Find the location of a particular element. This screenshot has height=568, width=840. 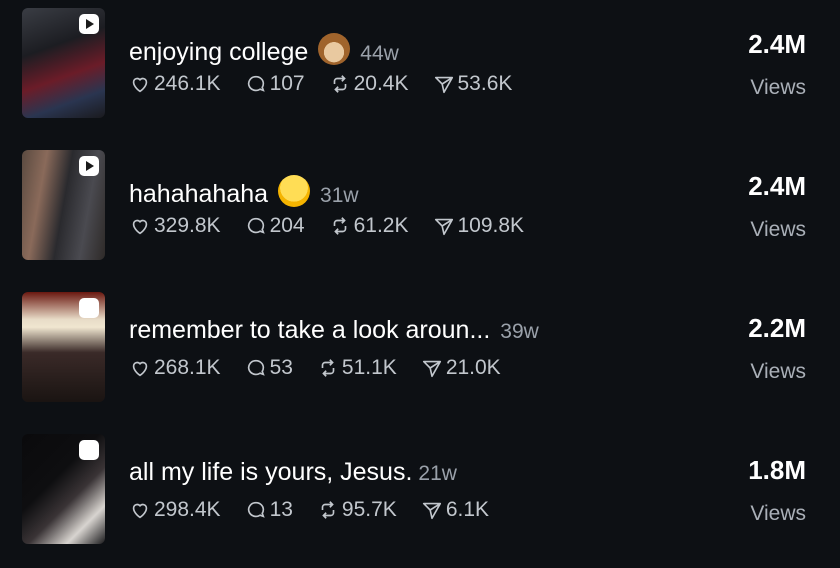

reposts-count: 61.2K is located at coordinates (381, 225).